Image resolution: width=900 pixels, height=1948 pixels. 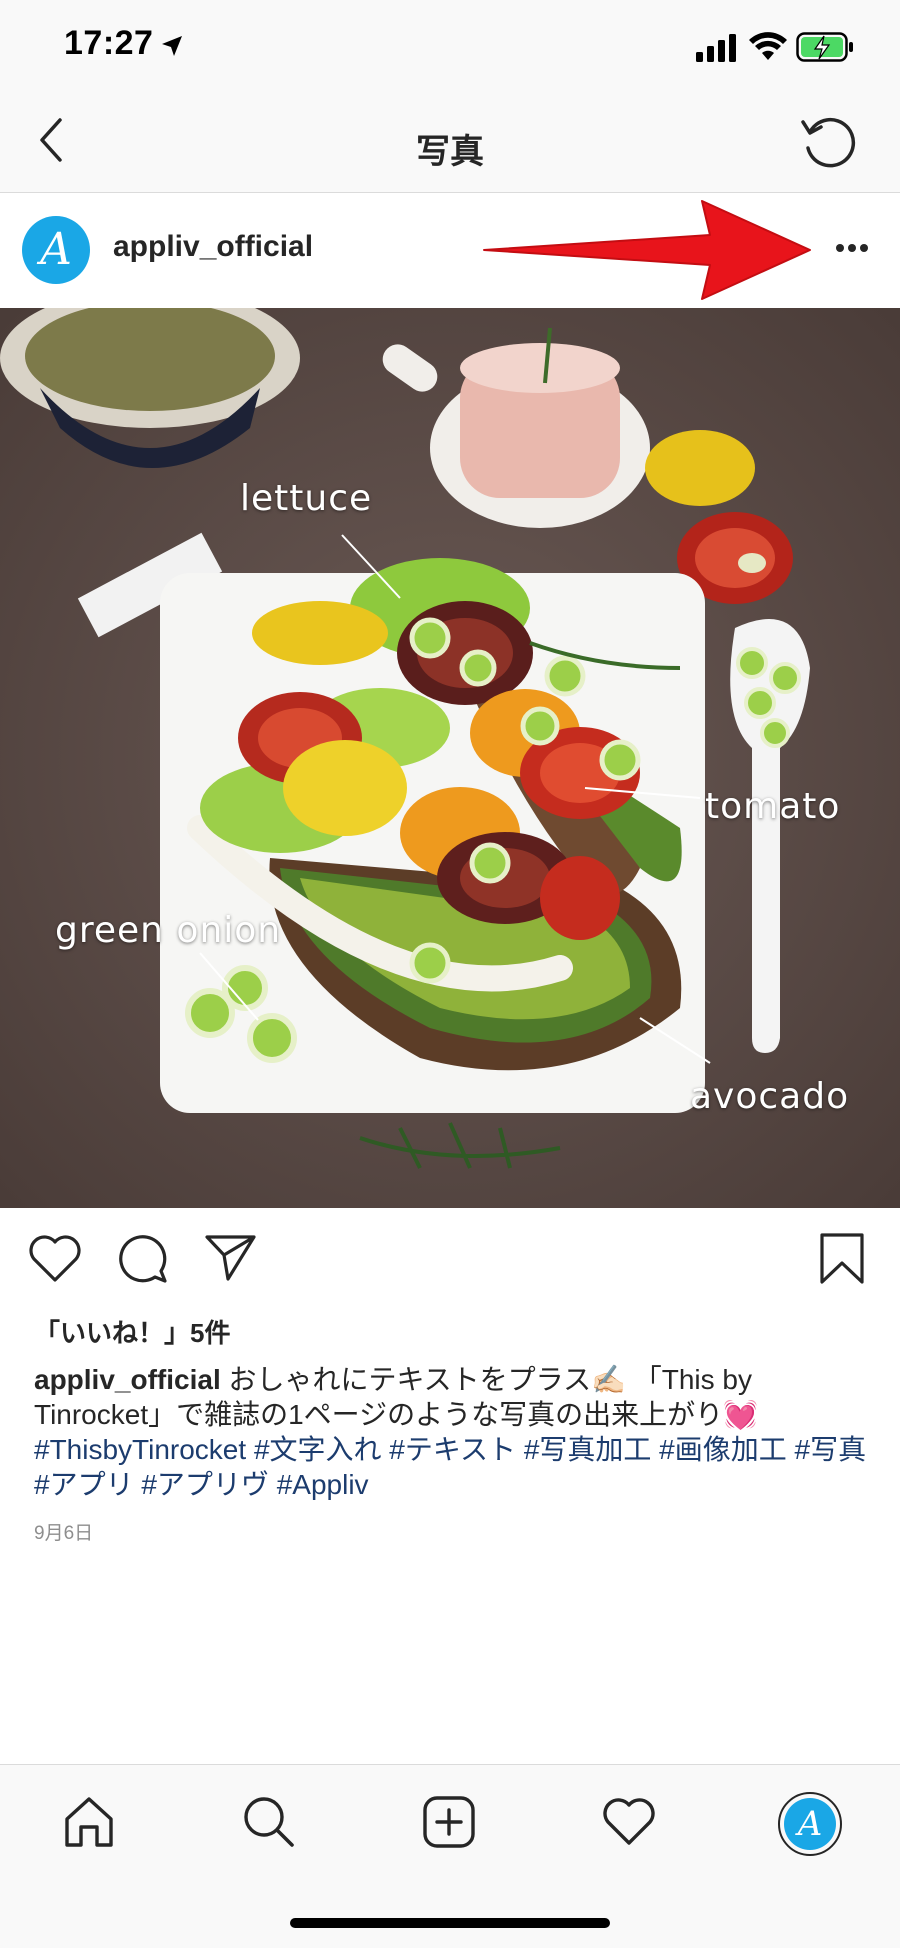 I want to click on share-send-icon, so click(x=231, y=1258).